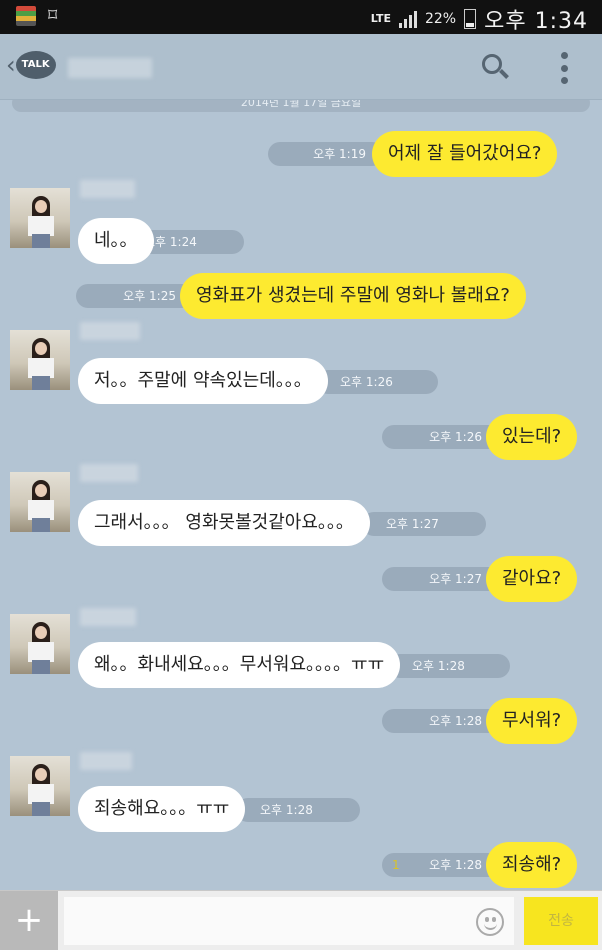 The image size is (602, 950). Describe the element at coordinates (301, 17) in the screenshot. I see `status-bar: ⌑ LTE 22% 오후 1:34` at that location.